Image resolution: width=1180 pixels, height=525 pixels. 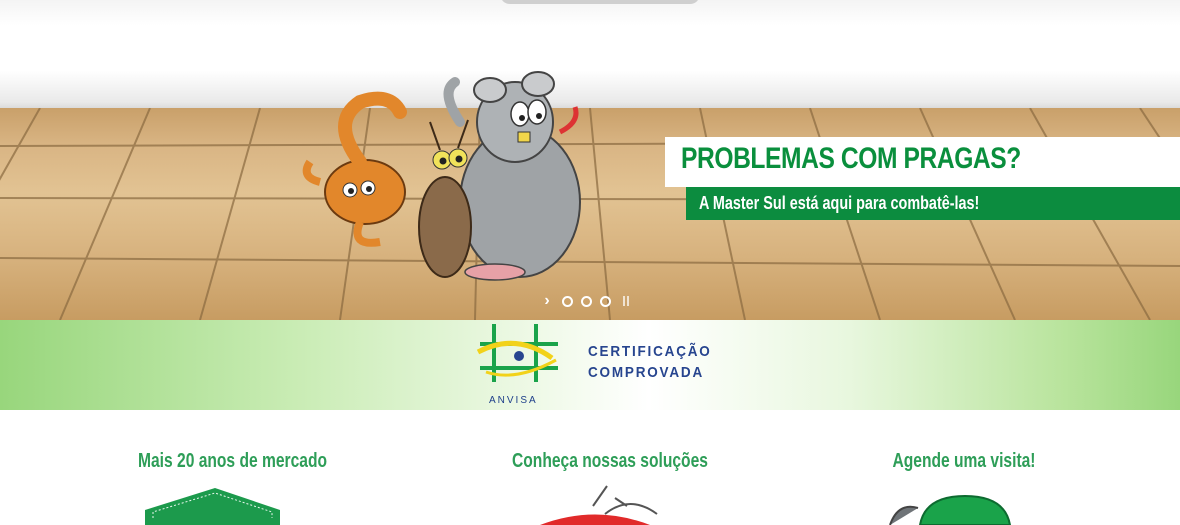 What do you see at coordinates (445, 198) in the screenshot?
I see `cockroach-character` at bounding box center [445, 198].